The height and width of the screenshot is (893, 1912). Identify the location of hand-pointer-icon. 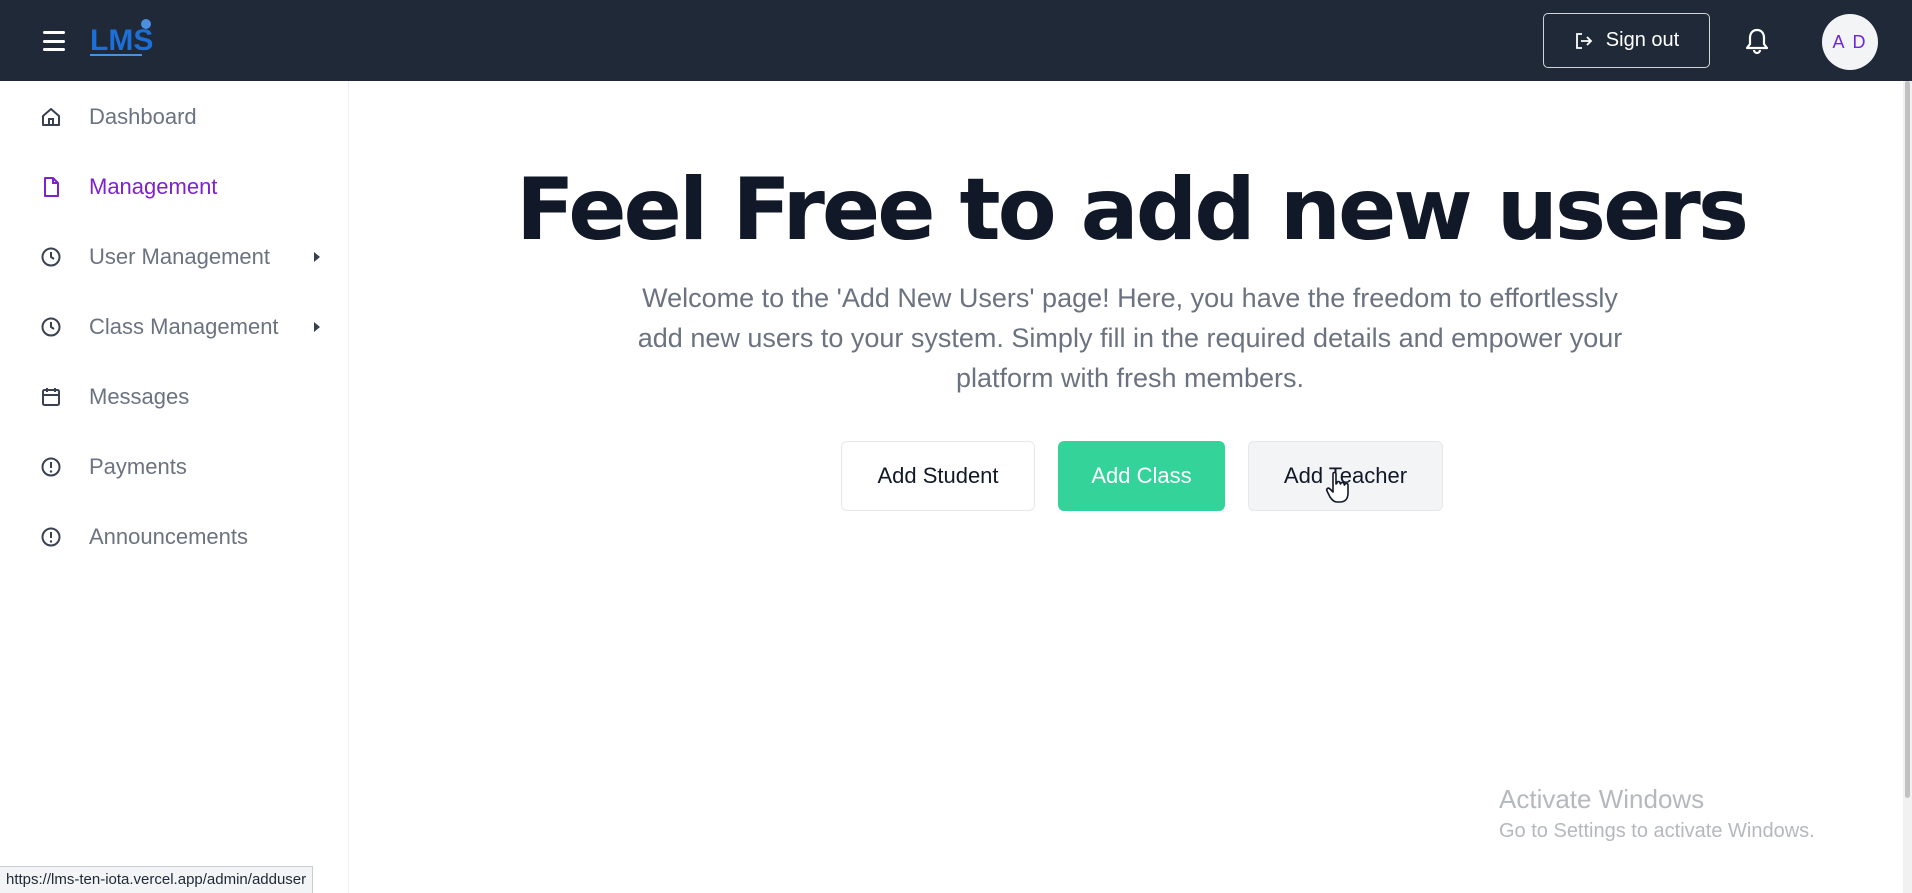
(1337, 487).